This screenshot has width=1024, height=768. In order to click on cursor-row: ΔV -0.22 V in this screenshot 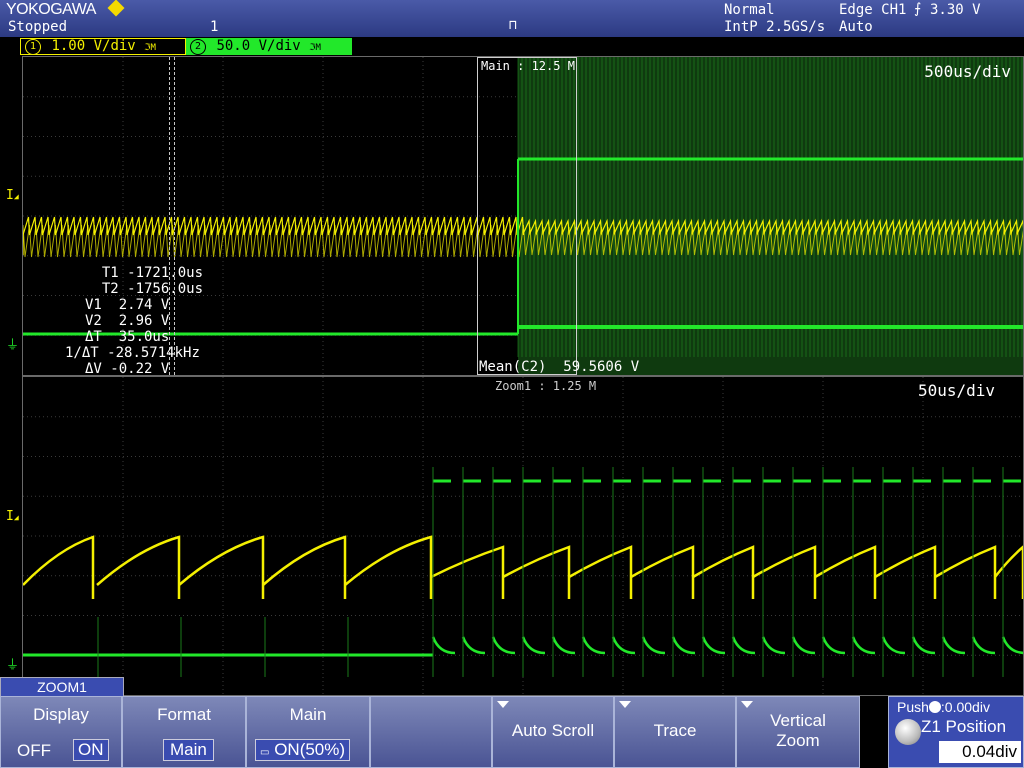, I will do `click(127, 368)`.